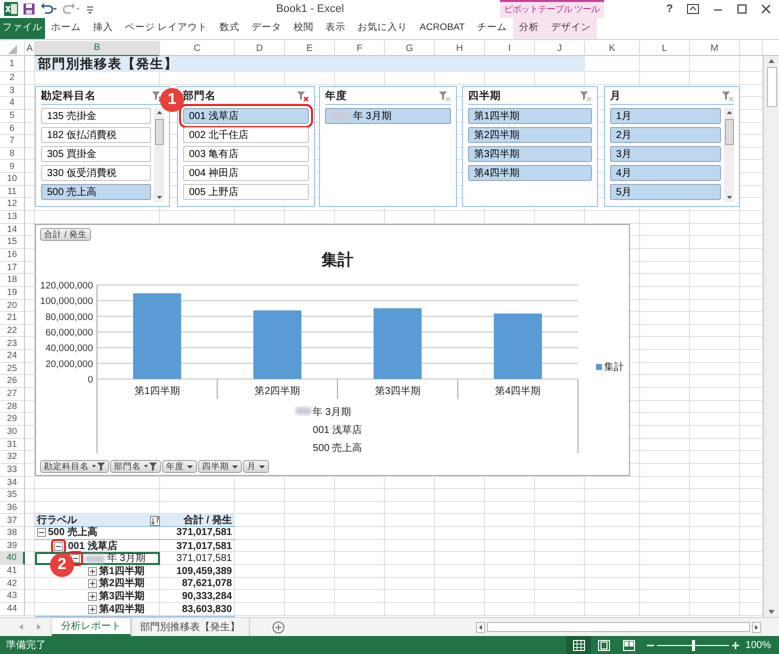 The image size is (779, 654). What do you see at coordinates (66, 28) in the screenshot?
I see `ribbon-tab: ホーム` at bounding box center [66, 28].